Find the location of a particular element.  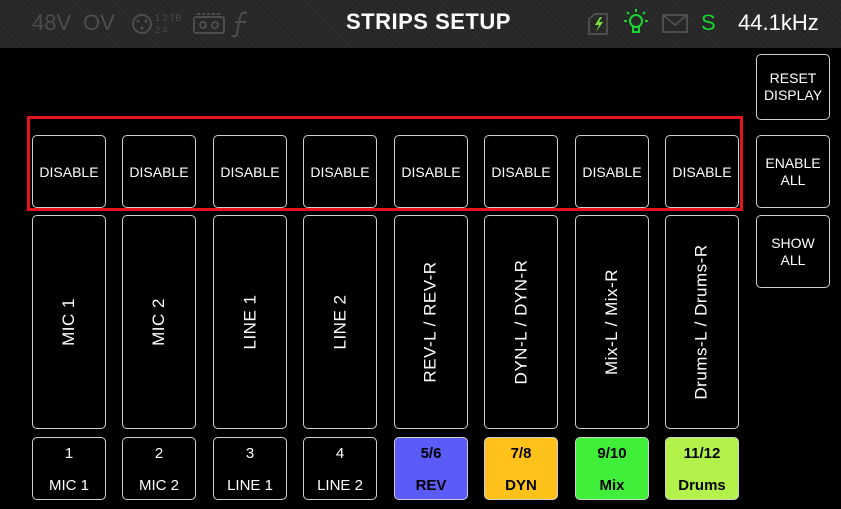

strip-button-7: Mix-L / Mix-R is located at coordinates (612, 322).